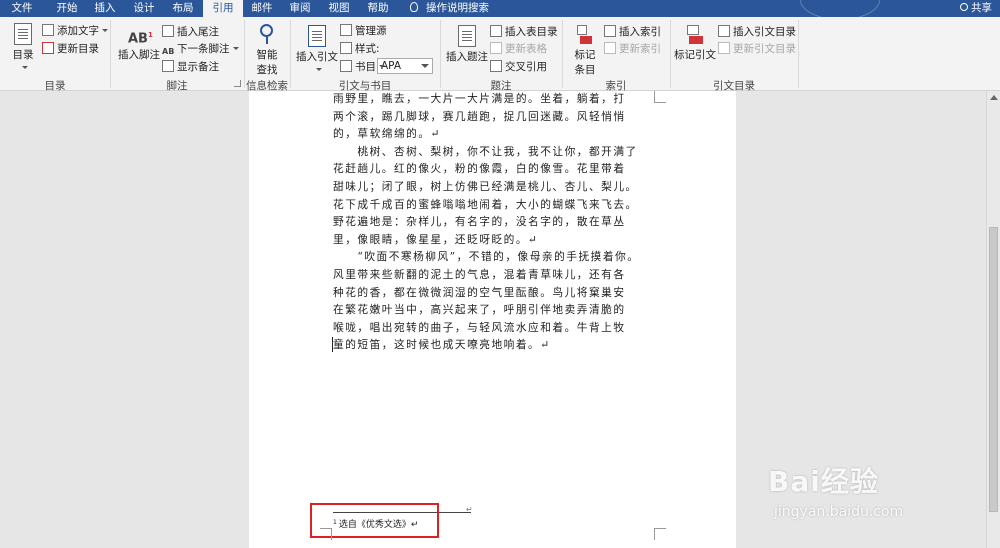  I want to click on lightbulb-icon, so click(414, 7).